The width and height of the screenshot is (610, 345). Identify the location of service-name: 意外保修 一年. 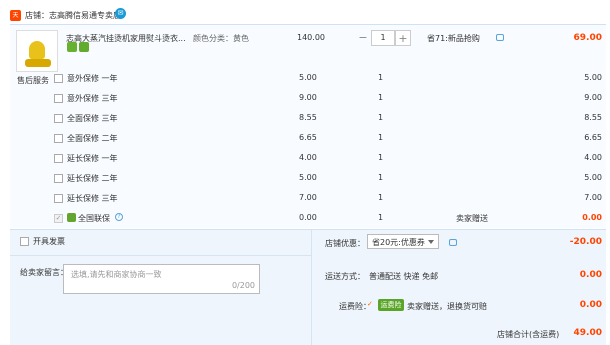
(92, 78).